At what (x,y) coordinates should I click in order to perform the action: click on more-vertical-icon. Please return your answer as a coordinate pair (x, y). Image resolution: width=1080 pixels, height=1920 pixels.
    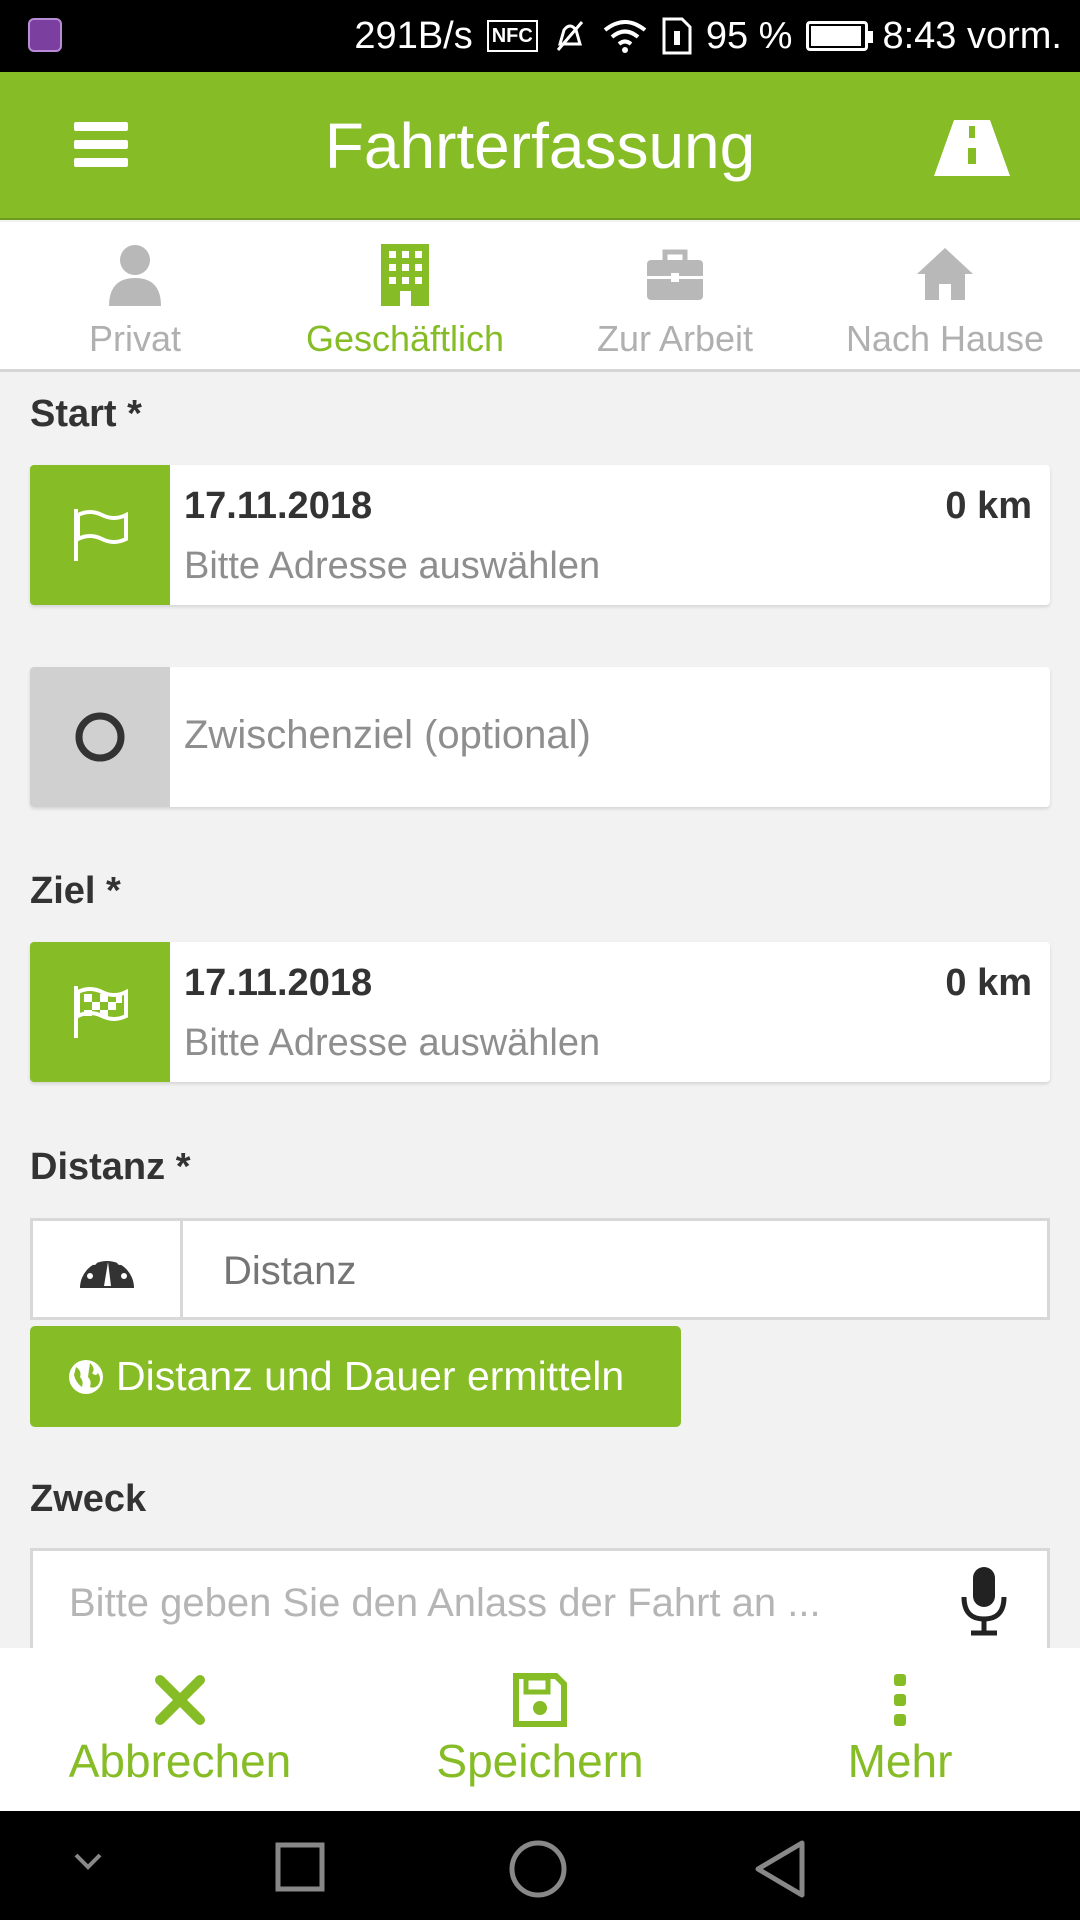
    Looking at the image, I should click on (900, 1700).